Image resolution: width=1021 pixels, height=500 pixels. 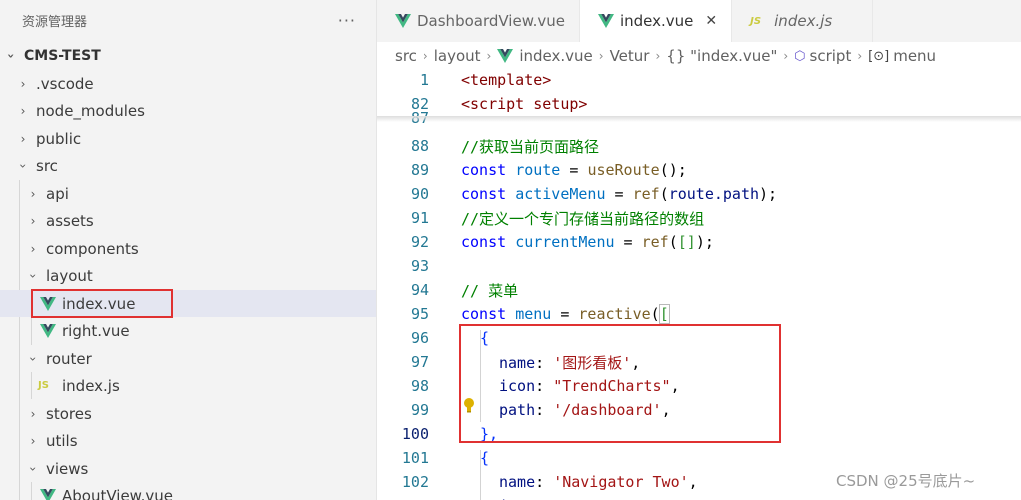 I want to click on tab-index-vue: index.vue ✕, so click(x=656, y=21).